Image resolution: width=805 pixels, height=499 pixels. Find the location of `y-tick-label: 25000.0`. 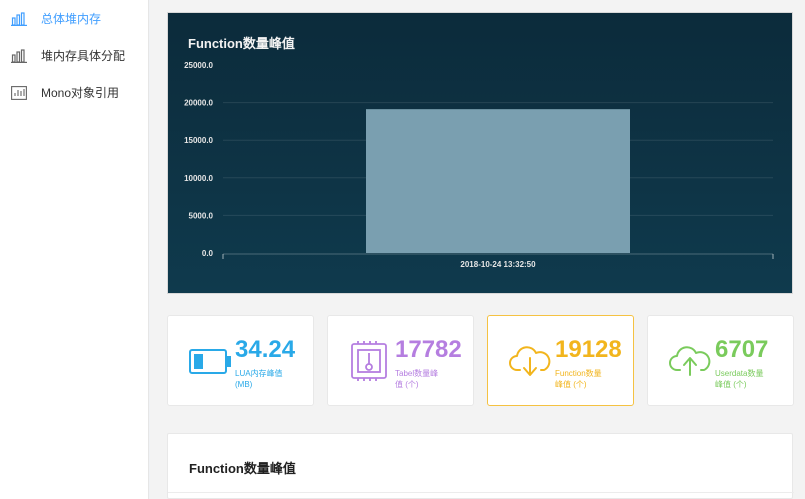

y-tick-label: 25000.0 is located at coordinates (198, 65).